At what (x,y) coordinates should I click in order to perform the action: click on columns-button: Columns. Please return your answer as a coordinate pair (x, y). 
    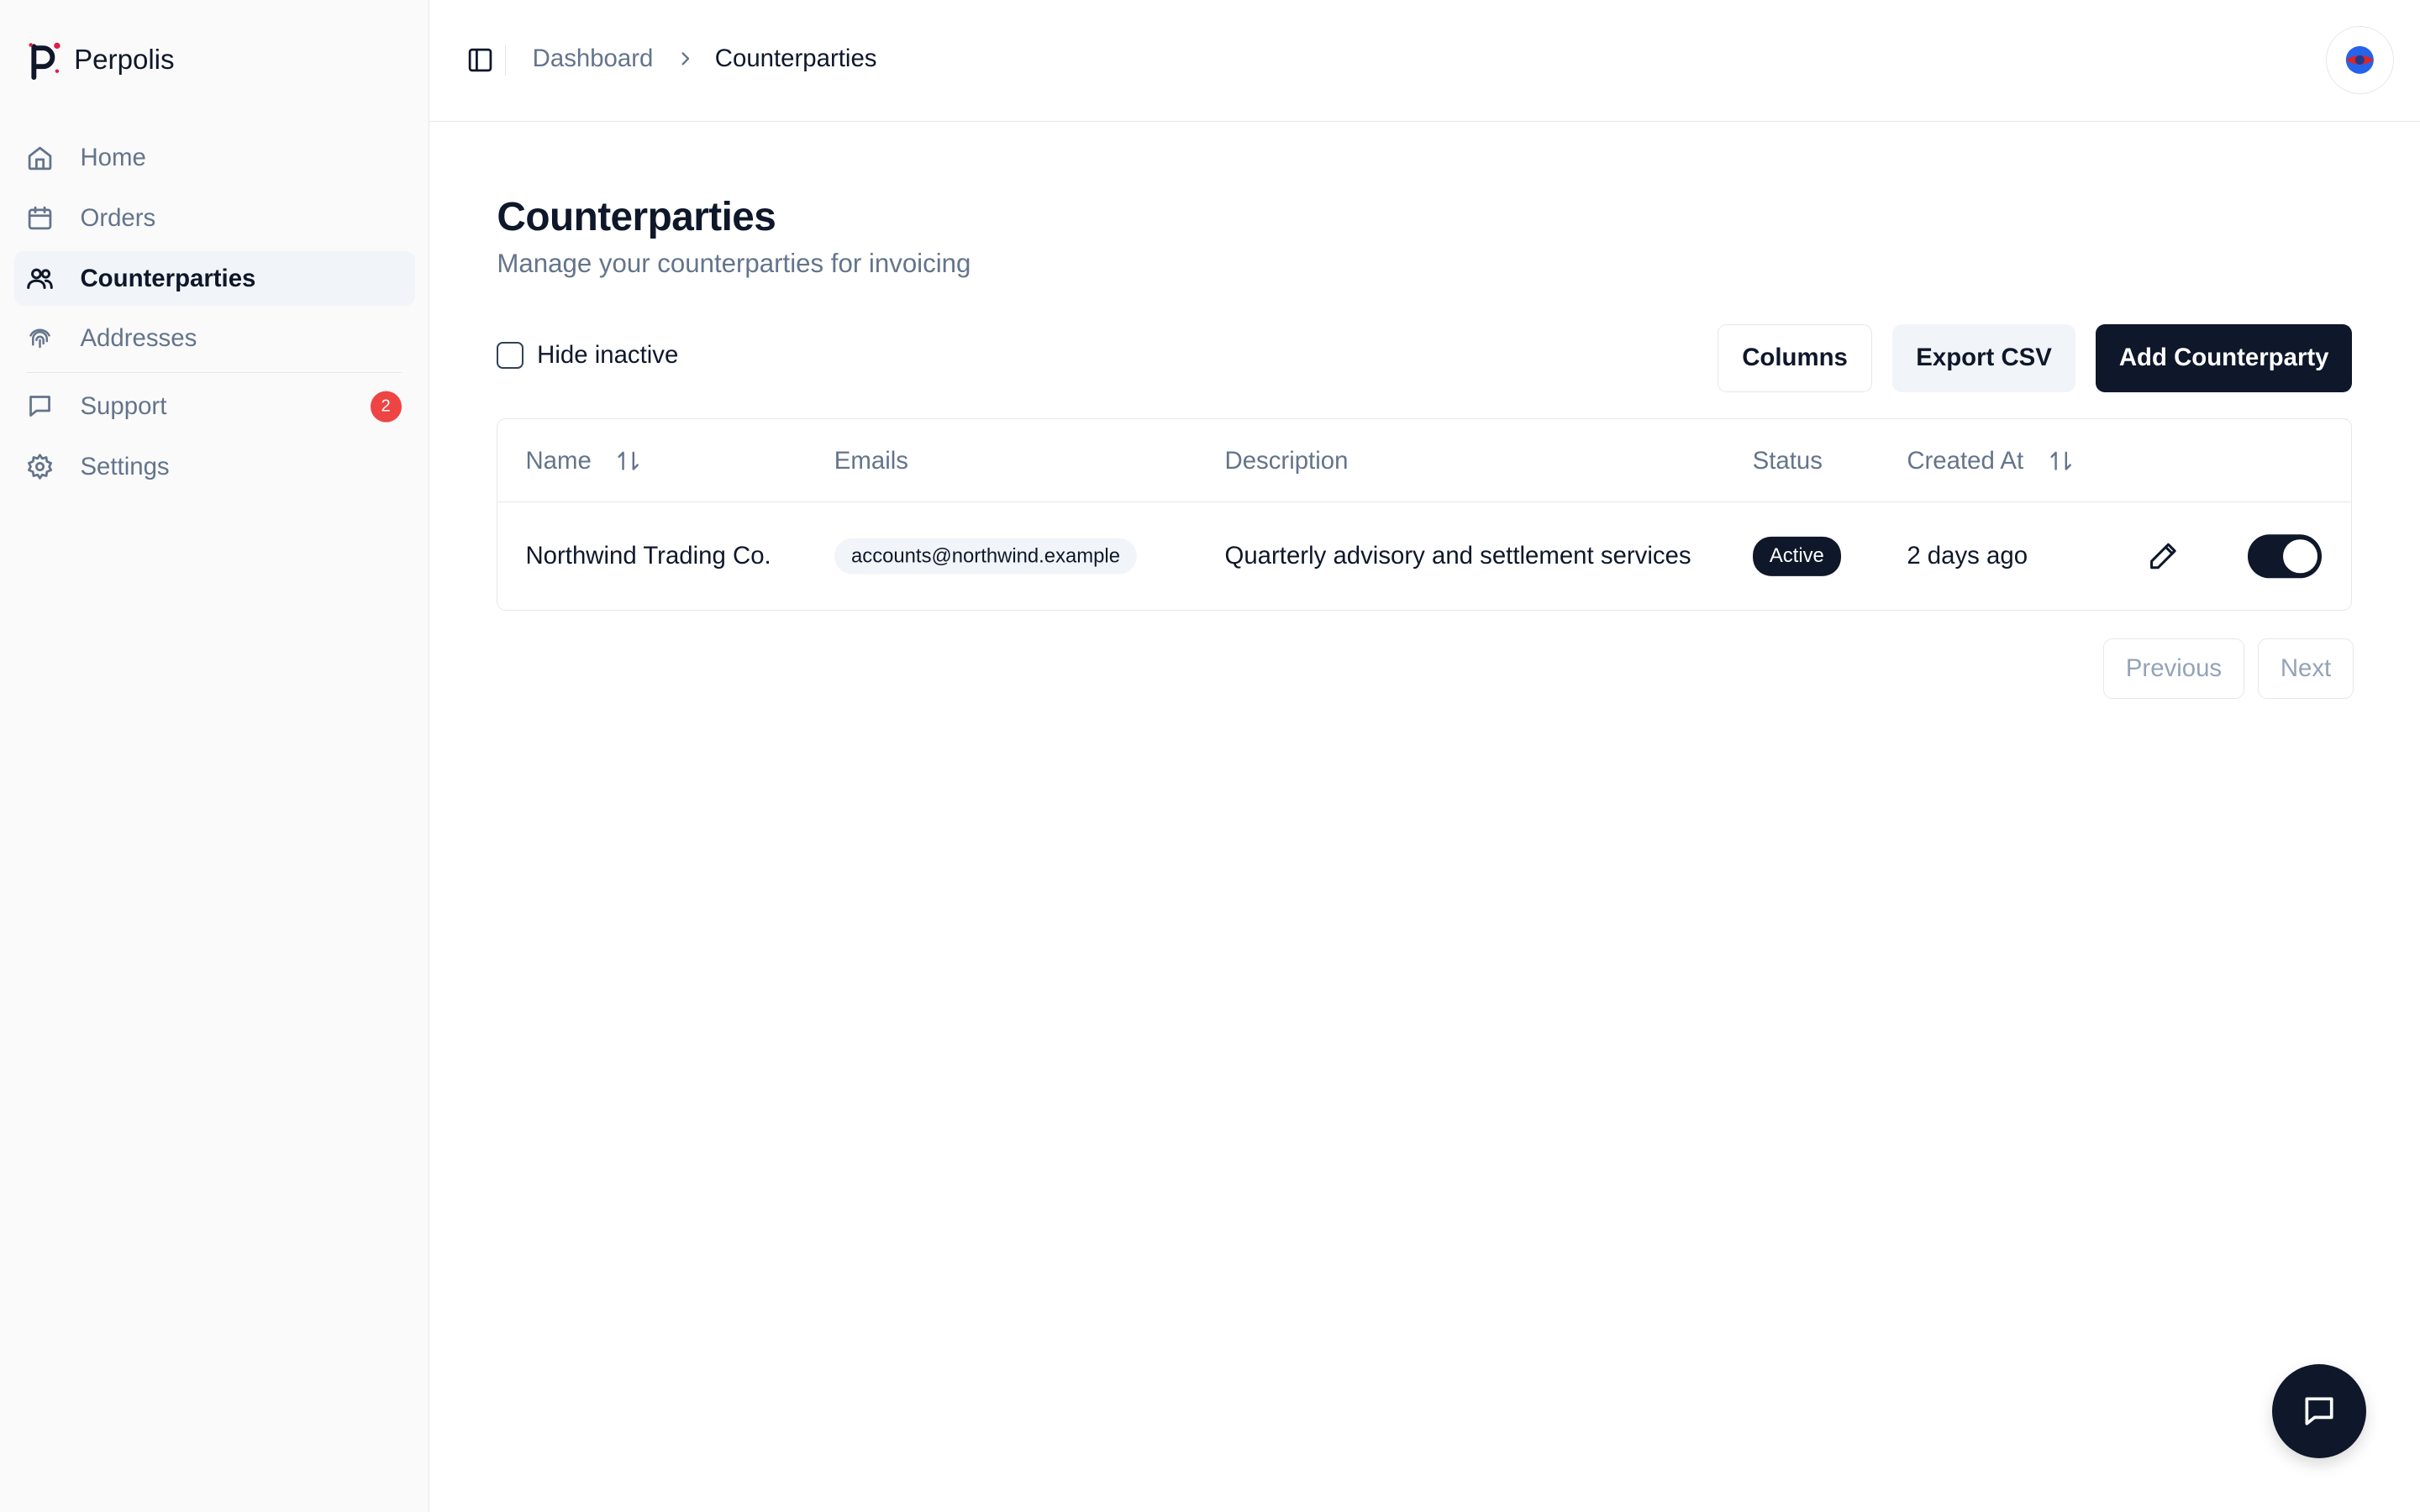
    Looking at the image, I should click on (1795, 357).